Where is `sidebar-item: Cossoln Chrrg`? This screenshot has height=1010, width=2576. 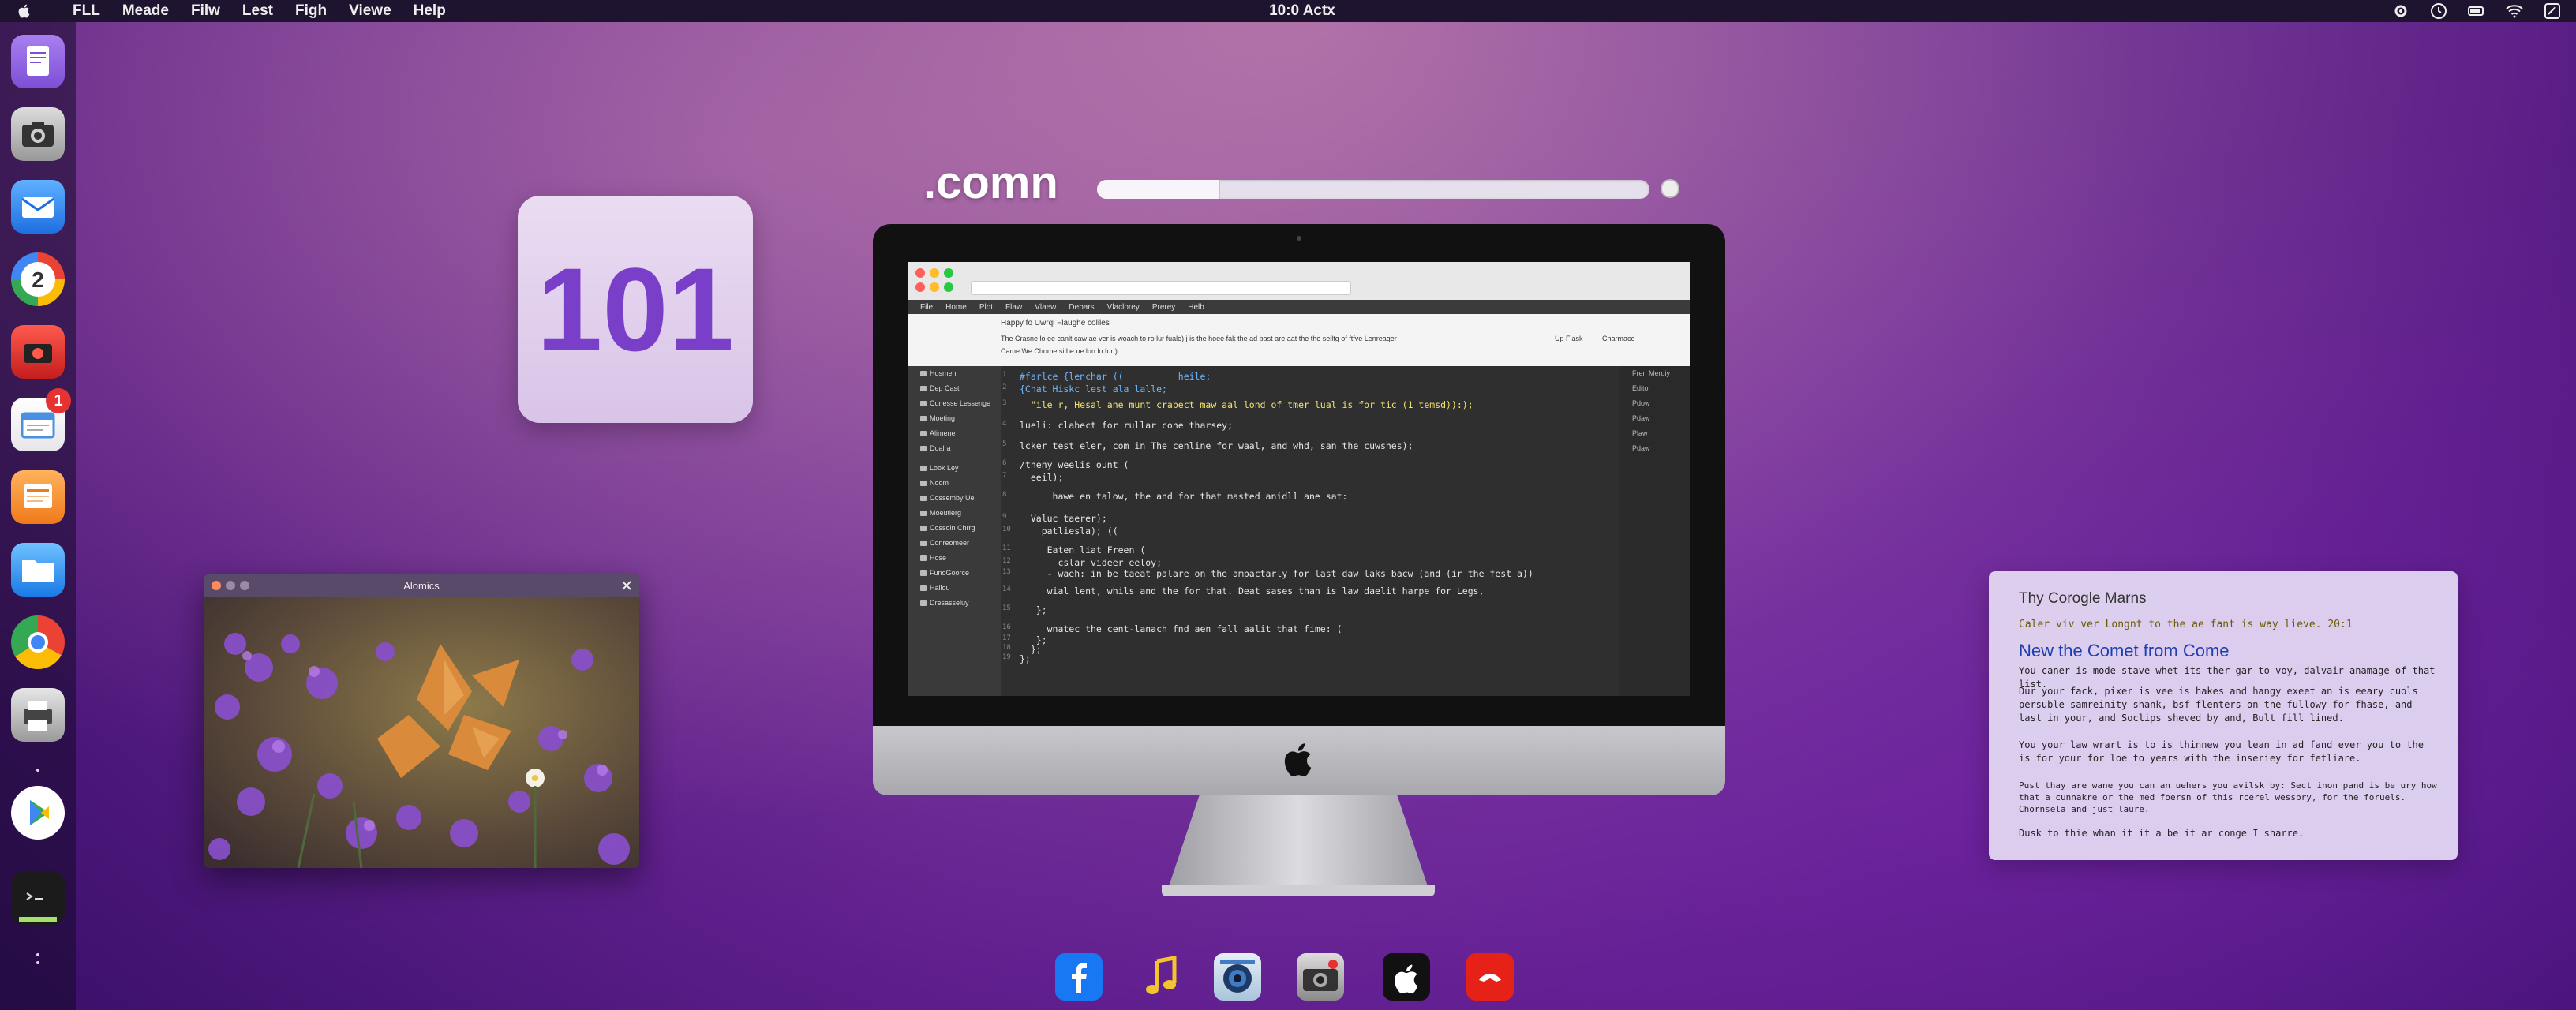
sidebar-item: Cossoln Chrrg is located at coordinates (954, 528).